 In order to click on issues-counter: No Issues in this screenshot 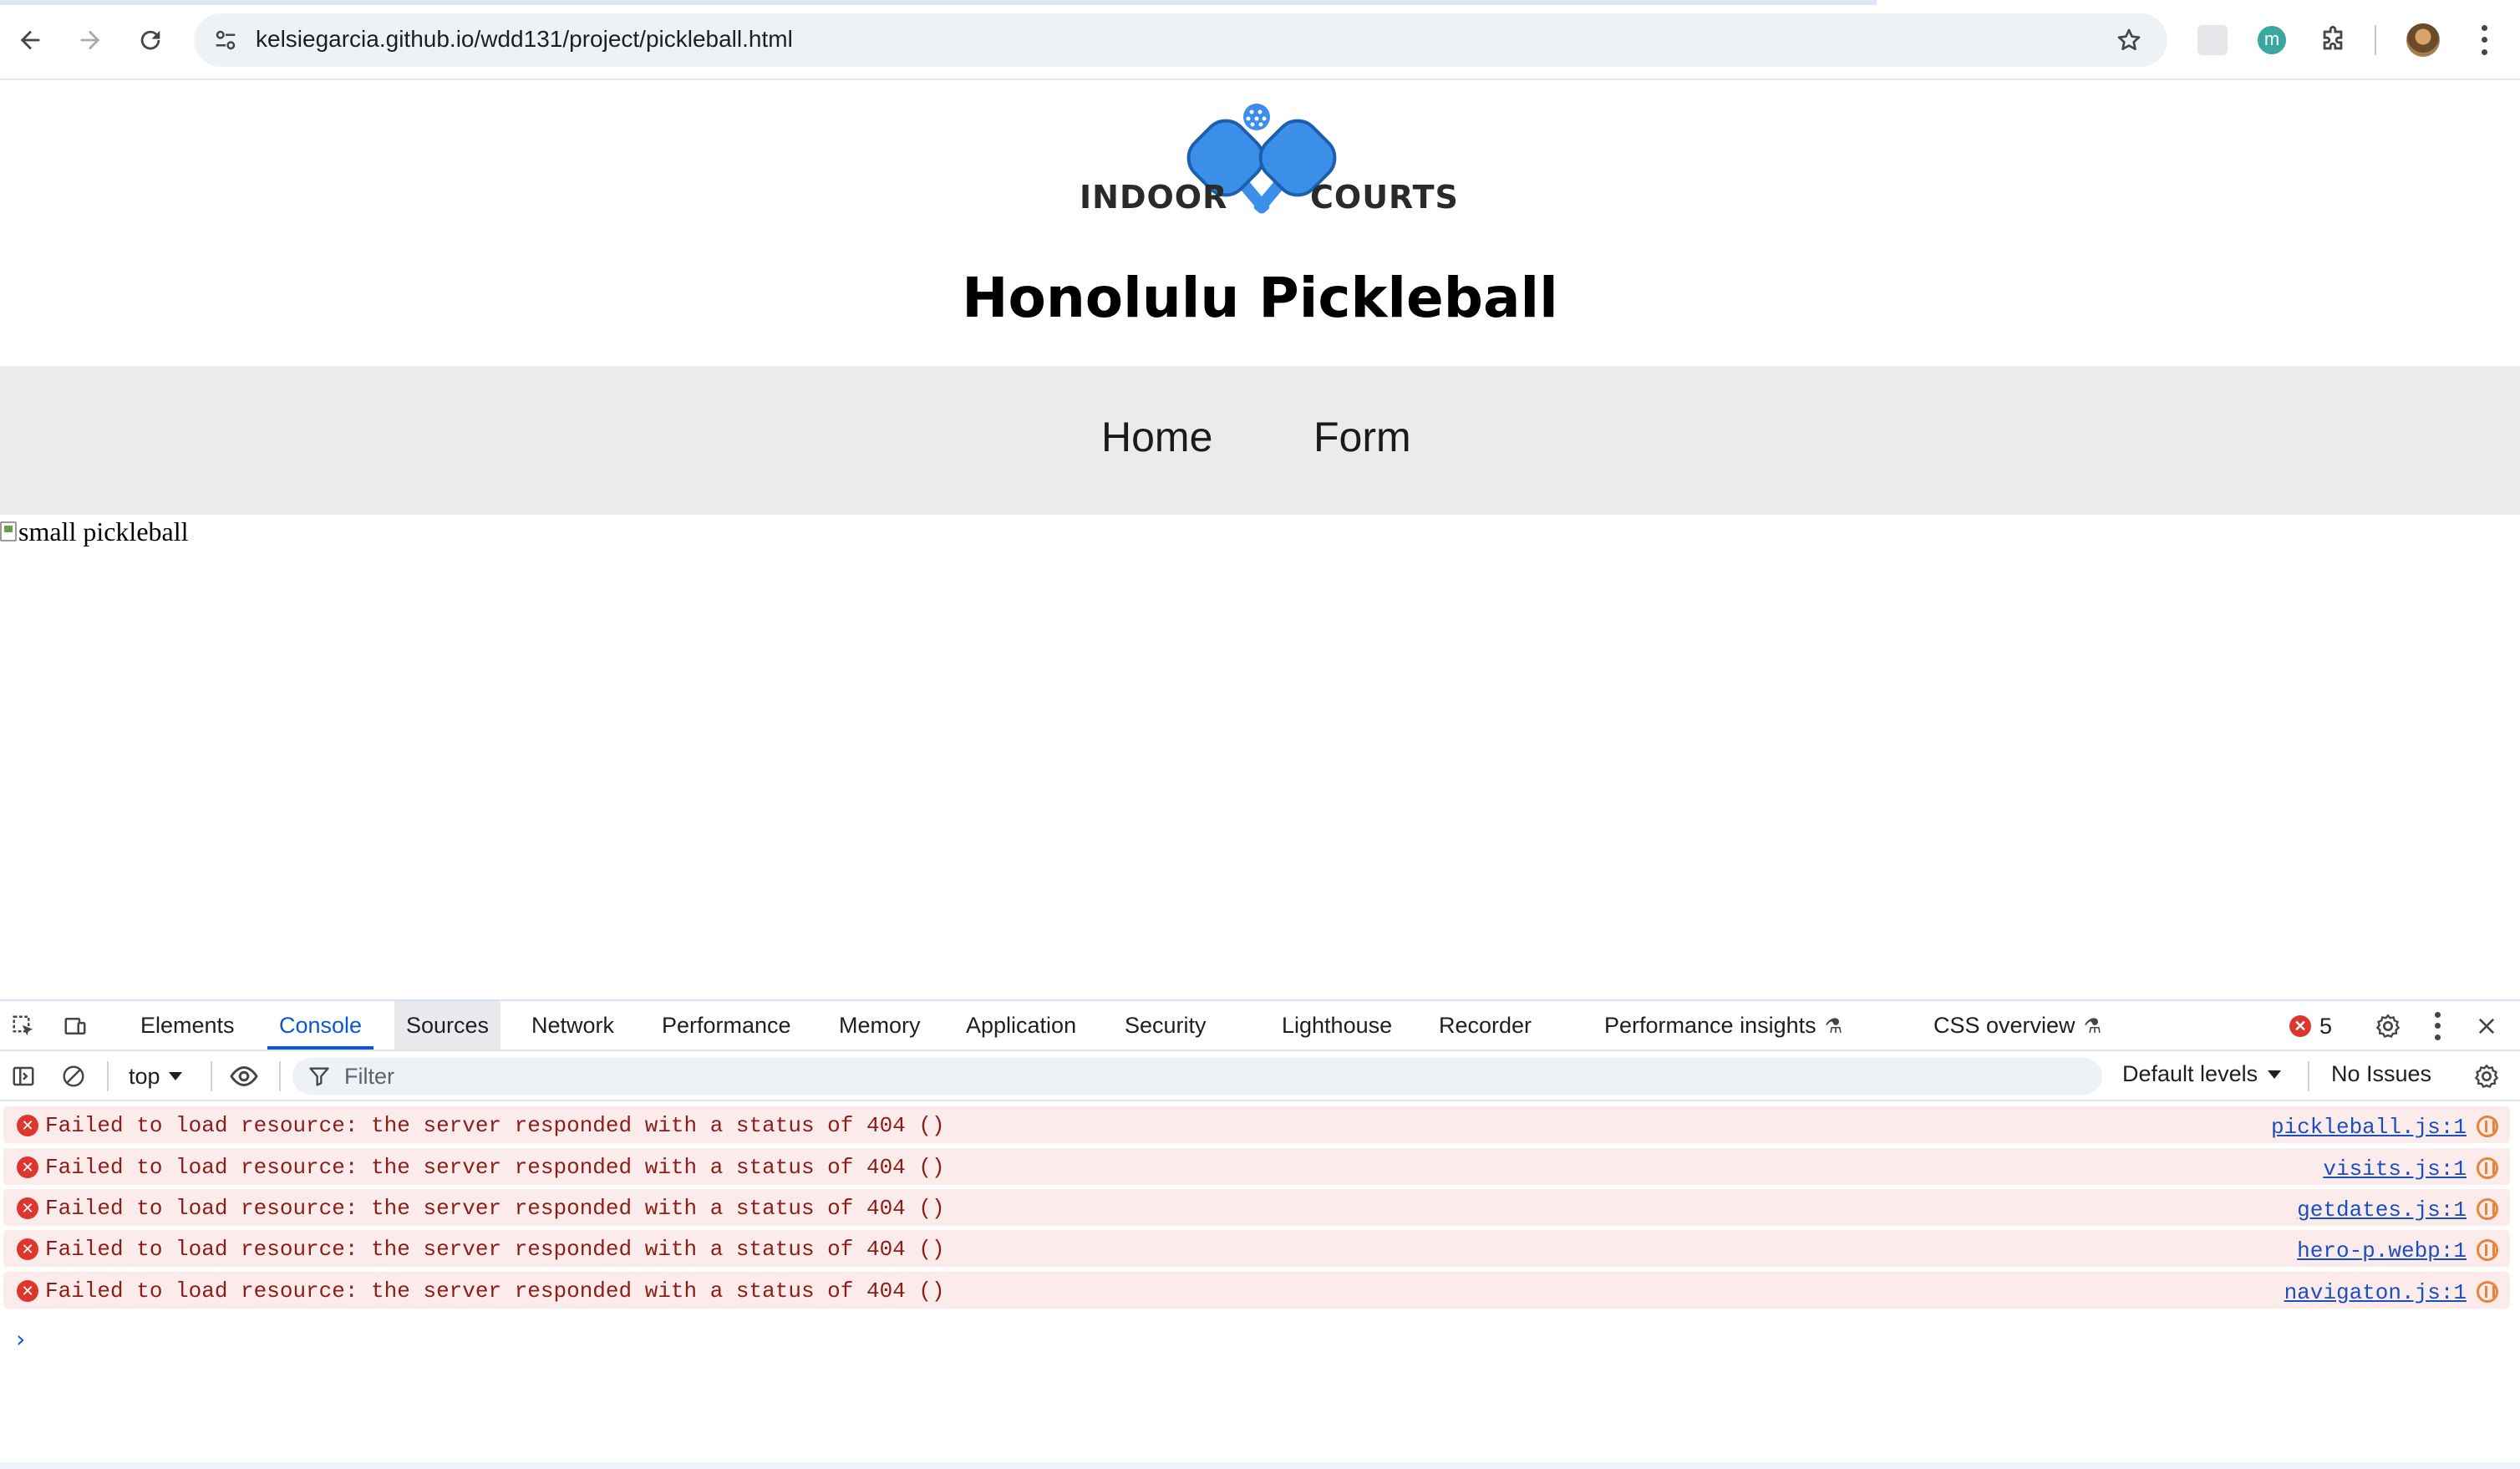, I will do `click(2381, 1074)`.